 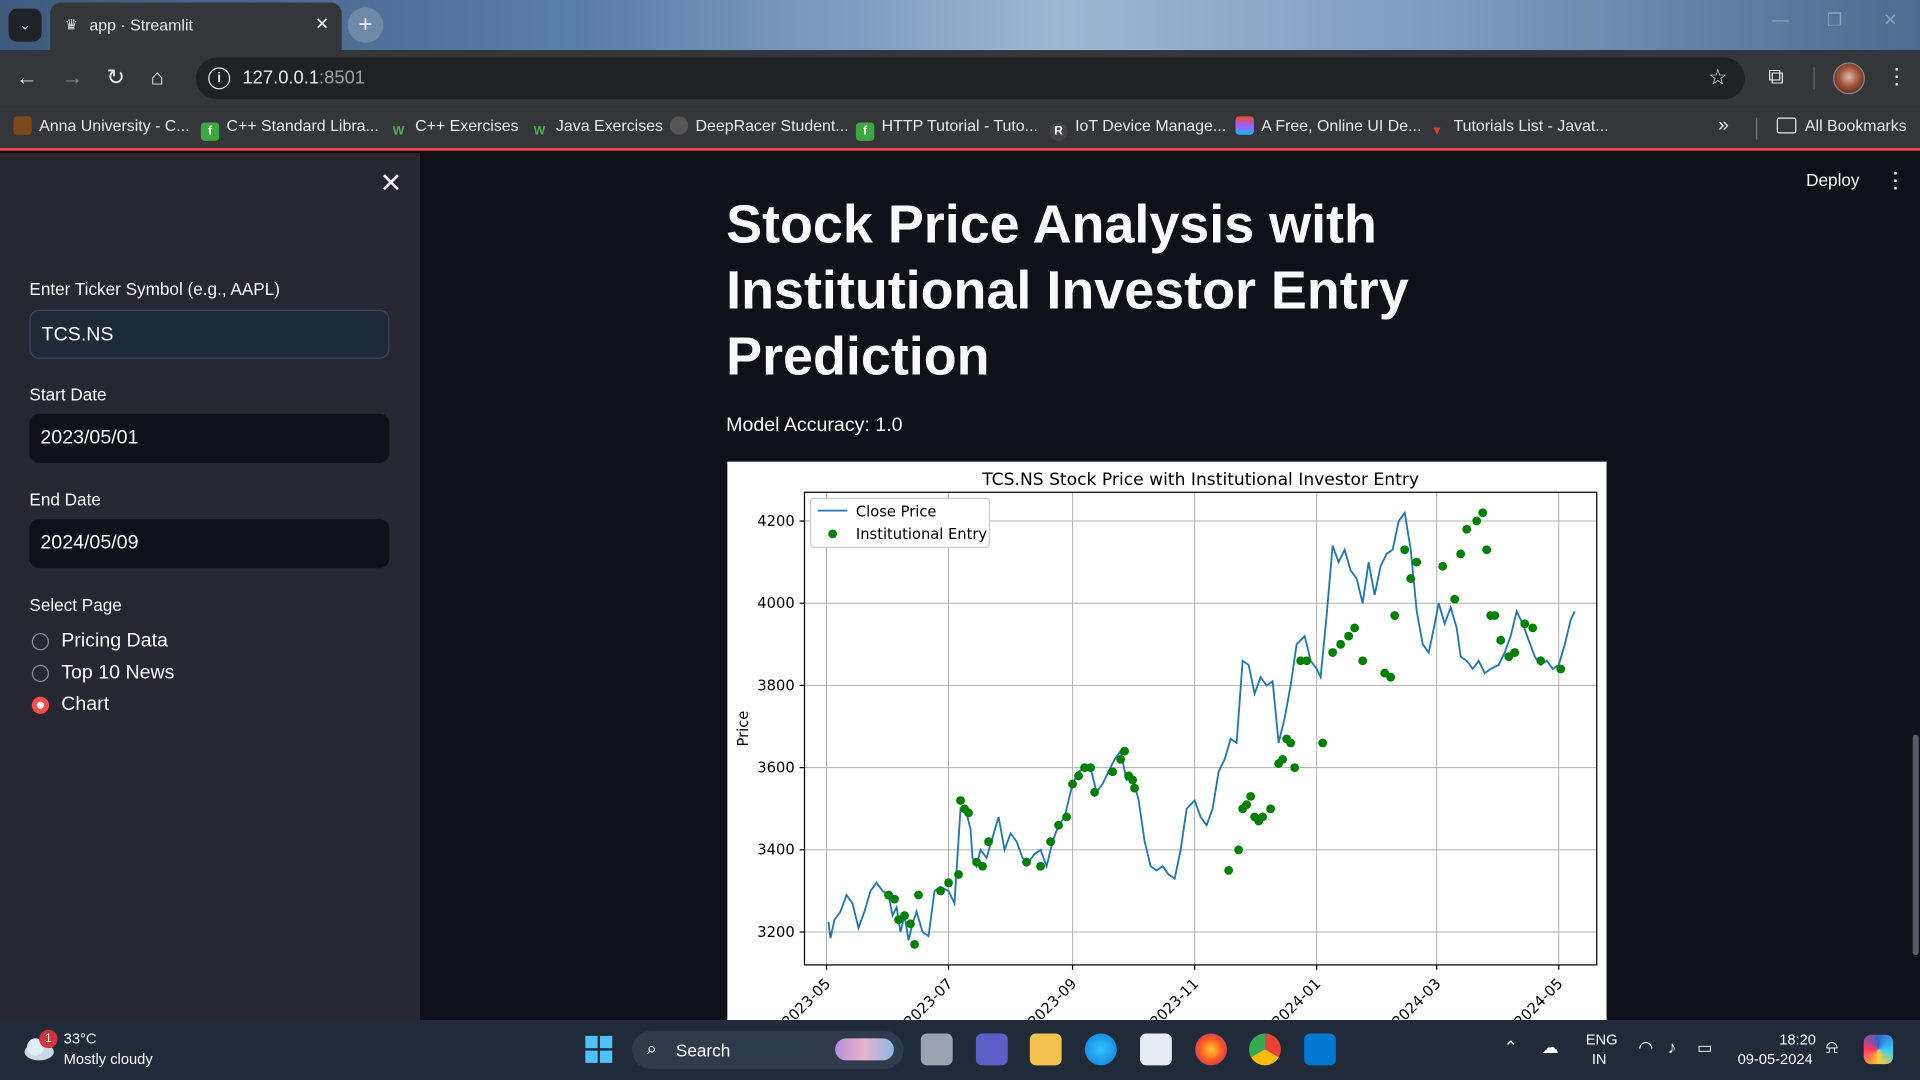 What do you see at coordinates (1776, 77) in the screenshot?
I see `extensions-puzzle-icon: ⧉` at bounding box center [1776, 77].